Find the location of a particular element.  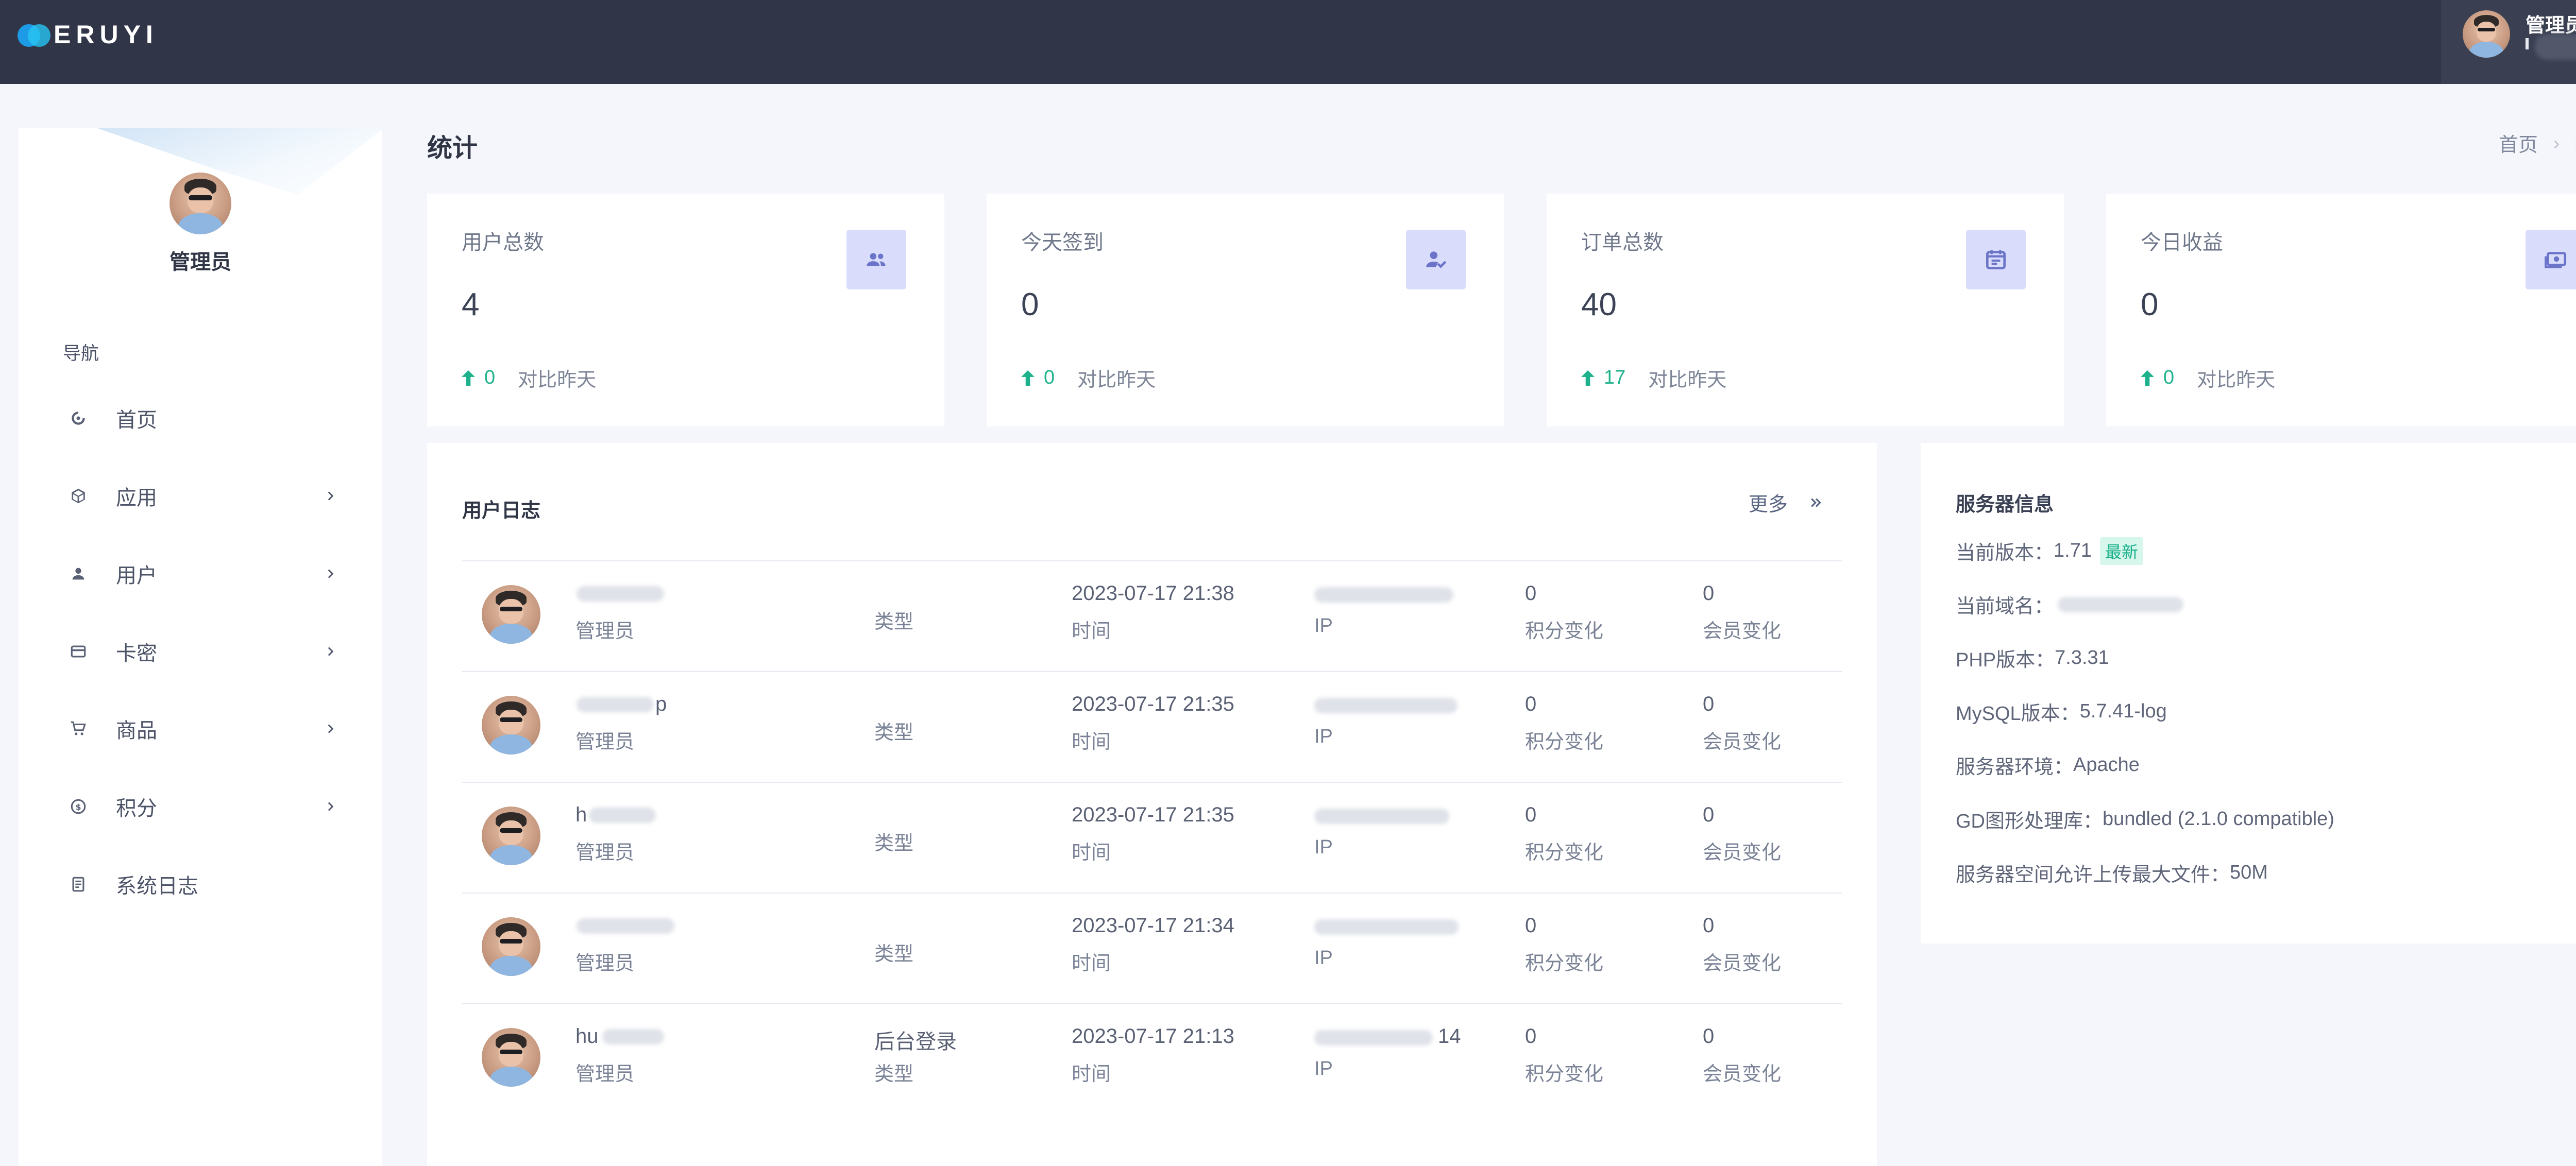

stat-label: 今天签到 is located at coordinates (1062, 242).